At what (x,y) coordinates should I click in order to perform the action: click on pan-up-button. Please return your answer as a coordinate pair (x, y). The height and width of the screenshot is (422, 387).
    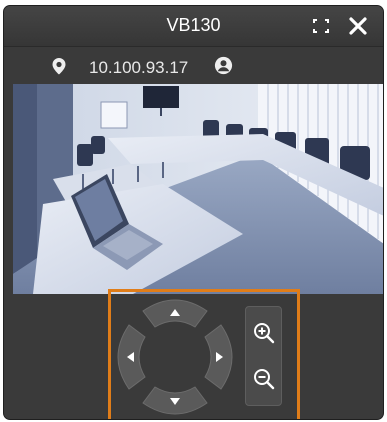
    Looking at the image, I should click on (175, 313).